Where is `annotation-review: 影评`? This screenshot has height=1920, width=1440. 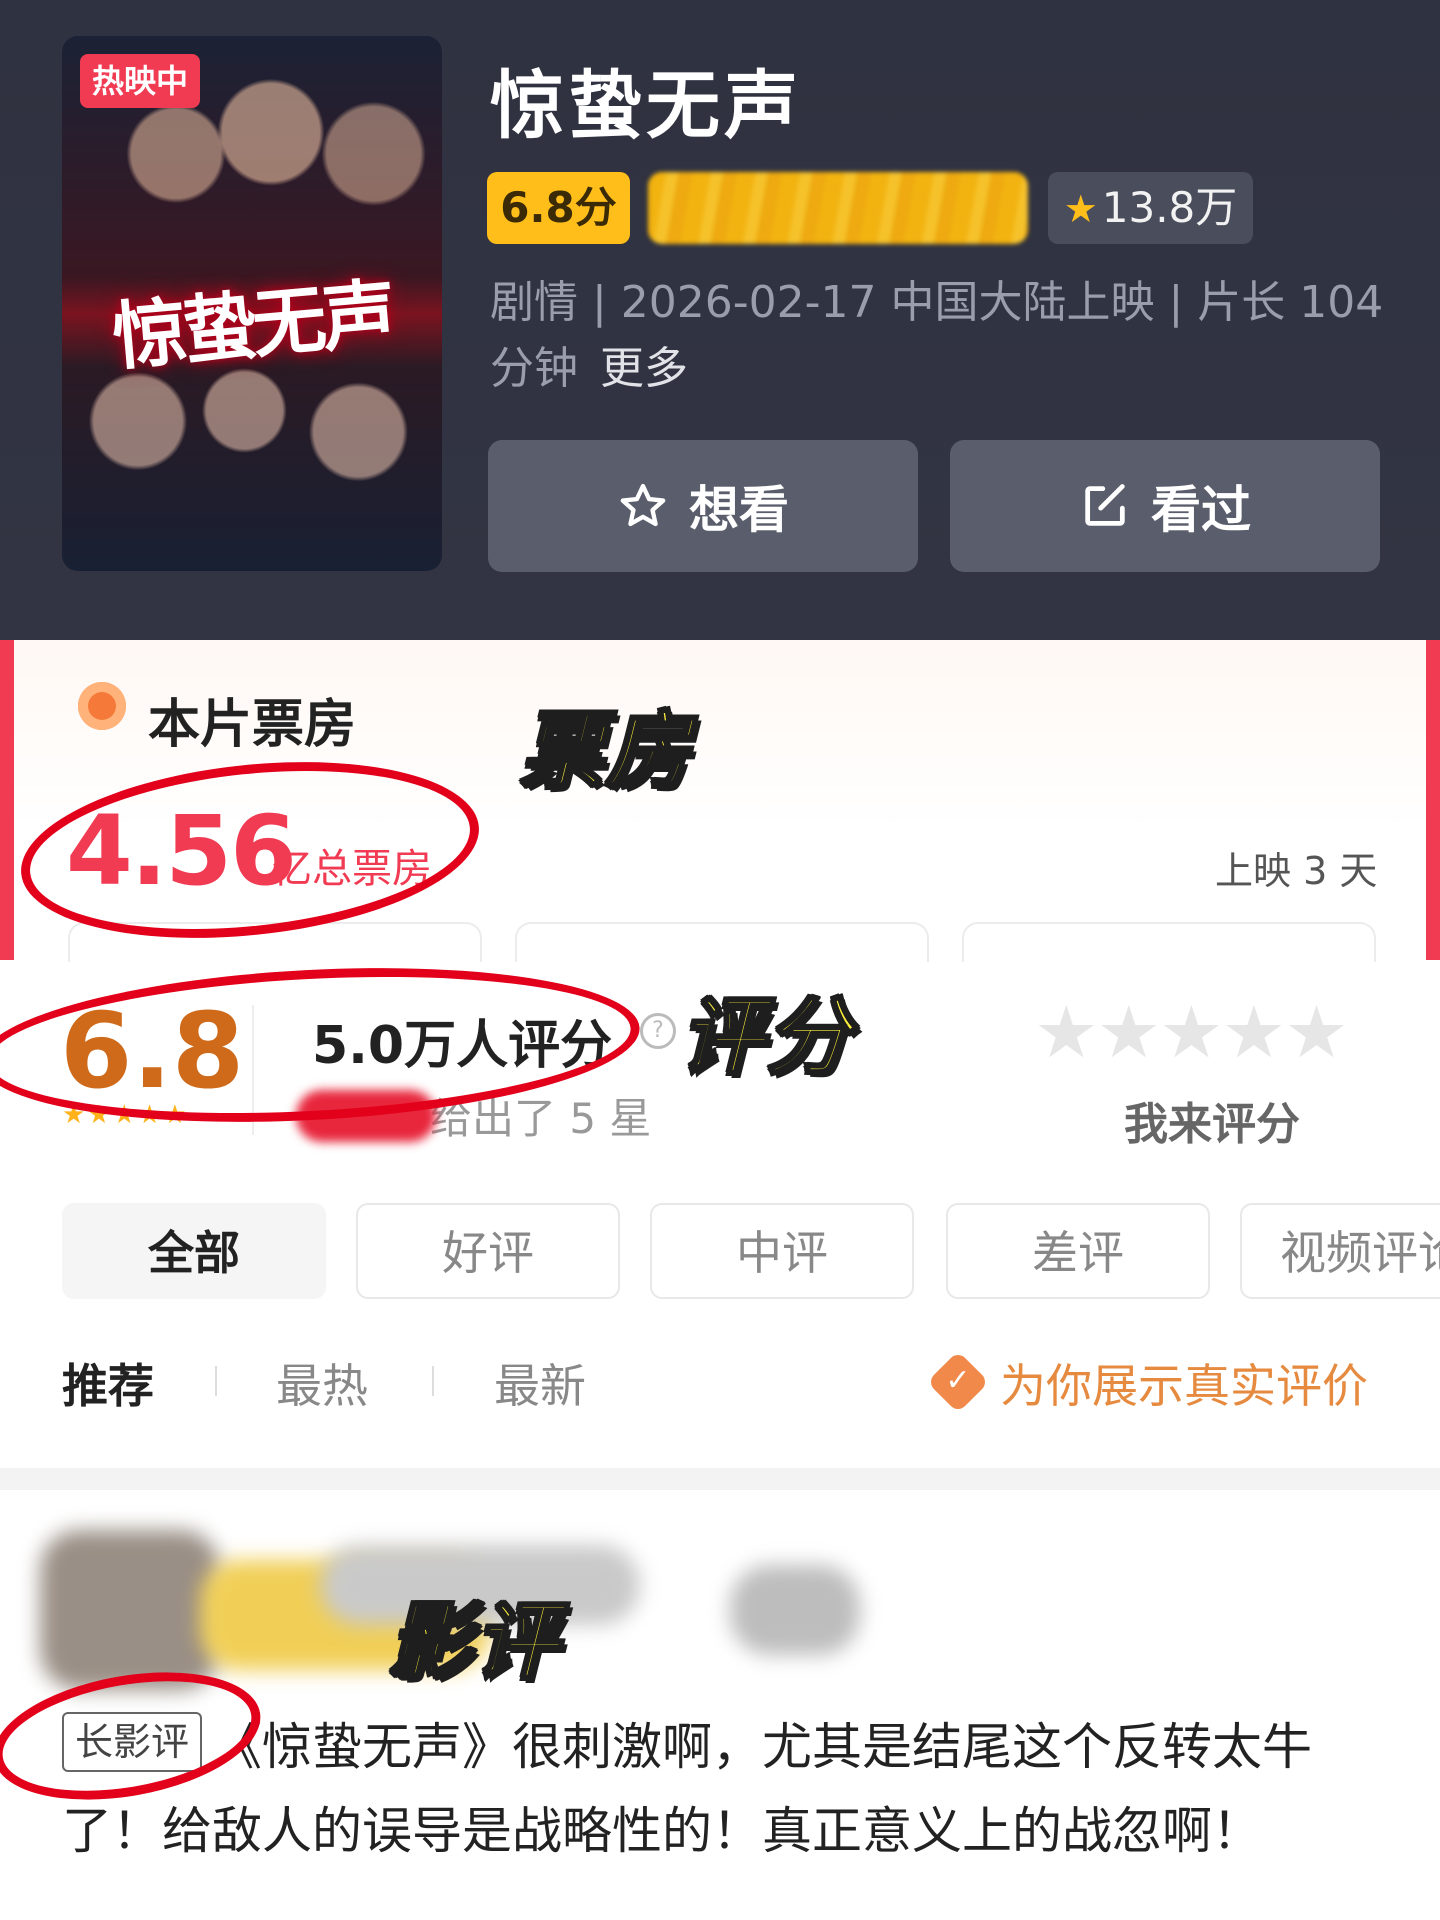
annotation-review: 影评 is located at coordinates (473, 1642).